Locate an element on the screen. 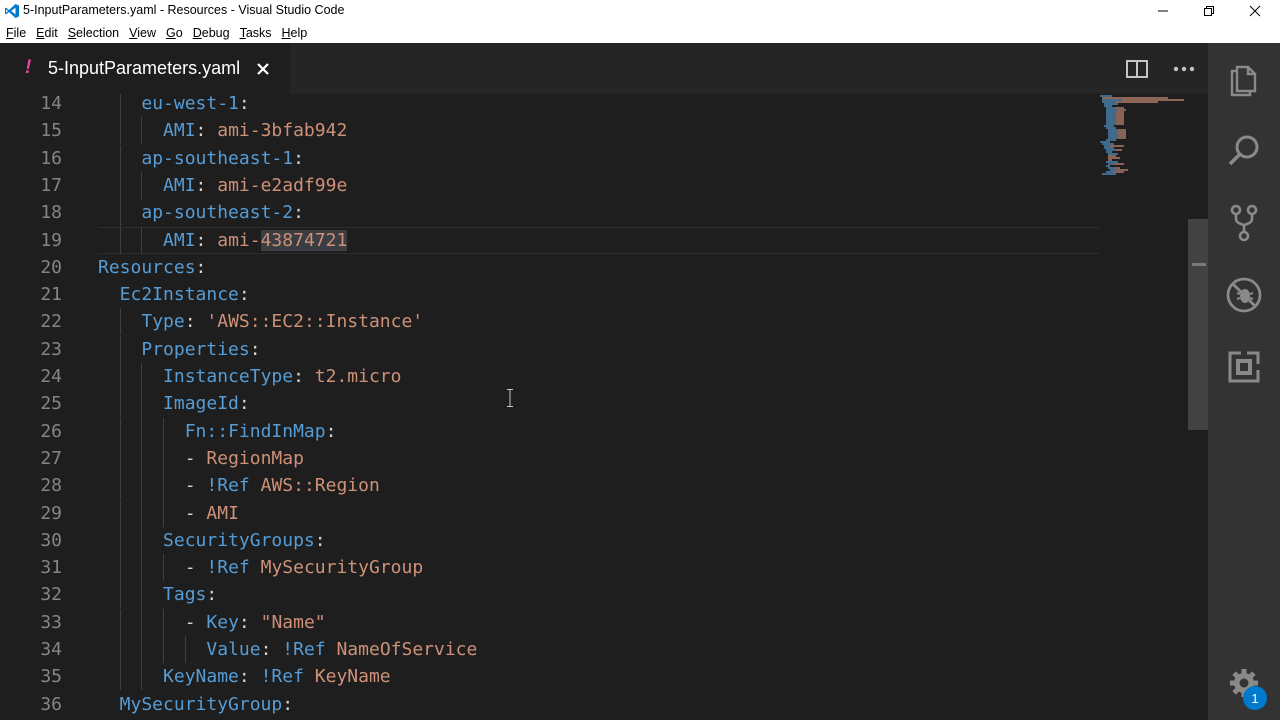 The height and width of the screenshot is (720, 1280). scrollbar-thumb is located at coordinates (1198, 324).